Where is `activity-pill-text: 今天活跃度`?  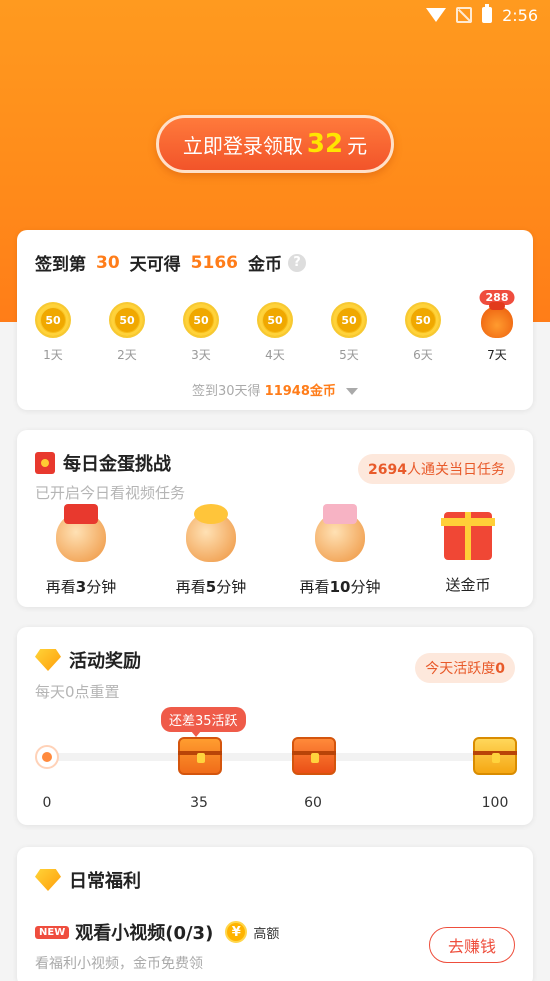 activity-pill-text: 今天活跃度 is located at coordinates (460, 669).